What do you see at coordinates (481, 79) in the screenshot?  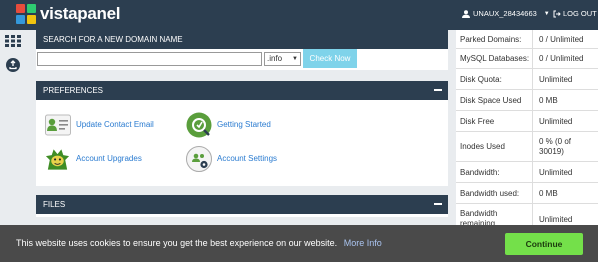 I see `stat-key: Disk Quota:` at bounding box center [481, 79].